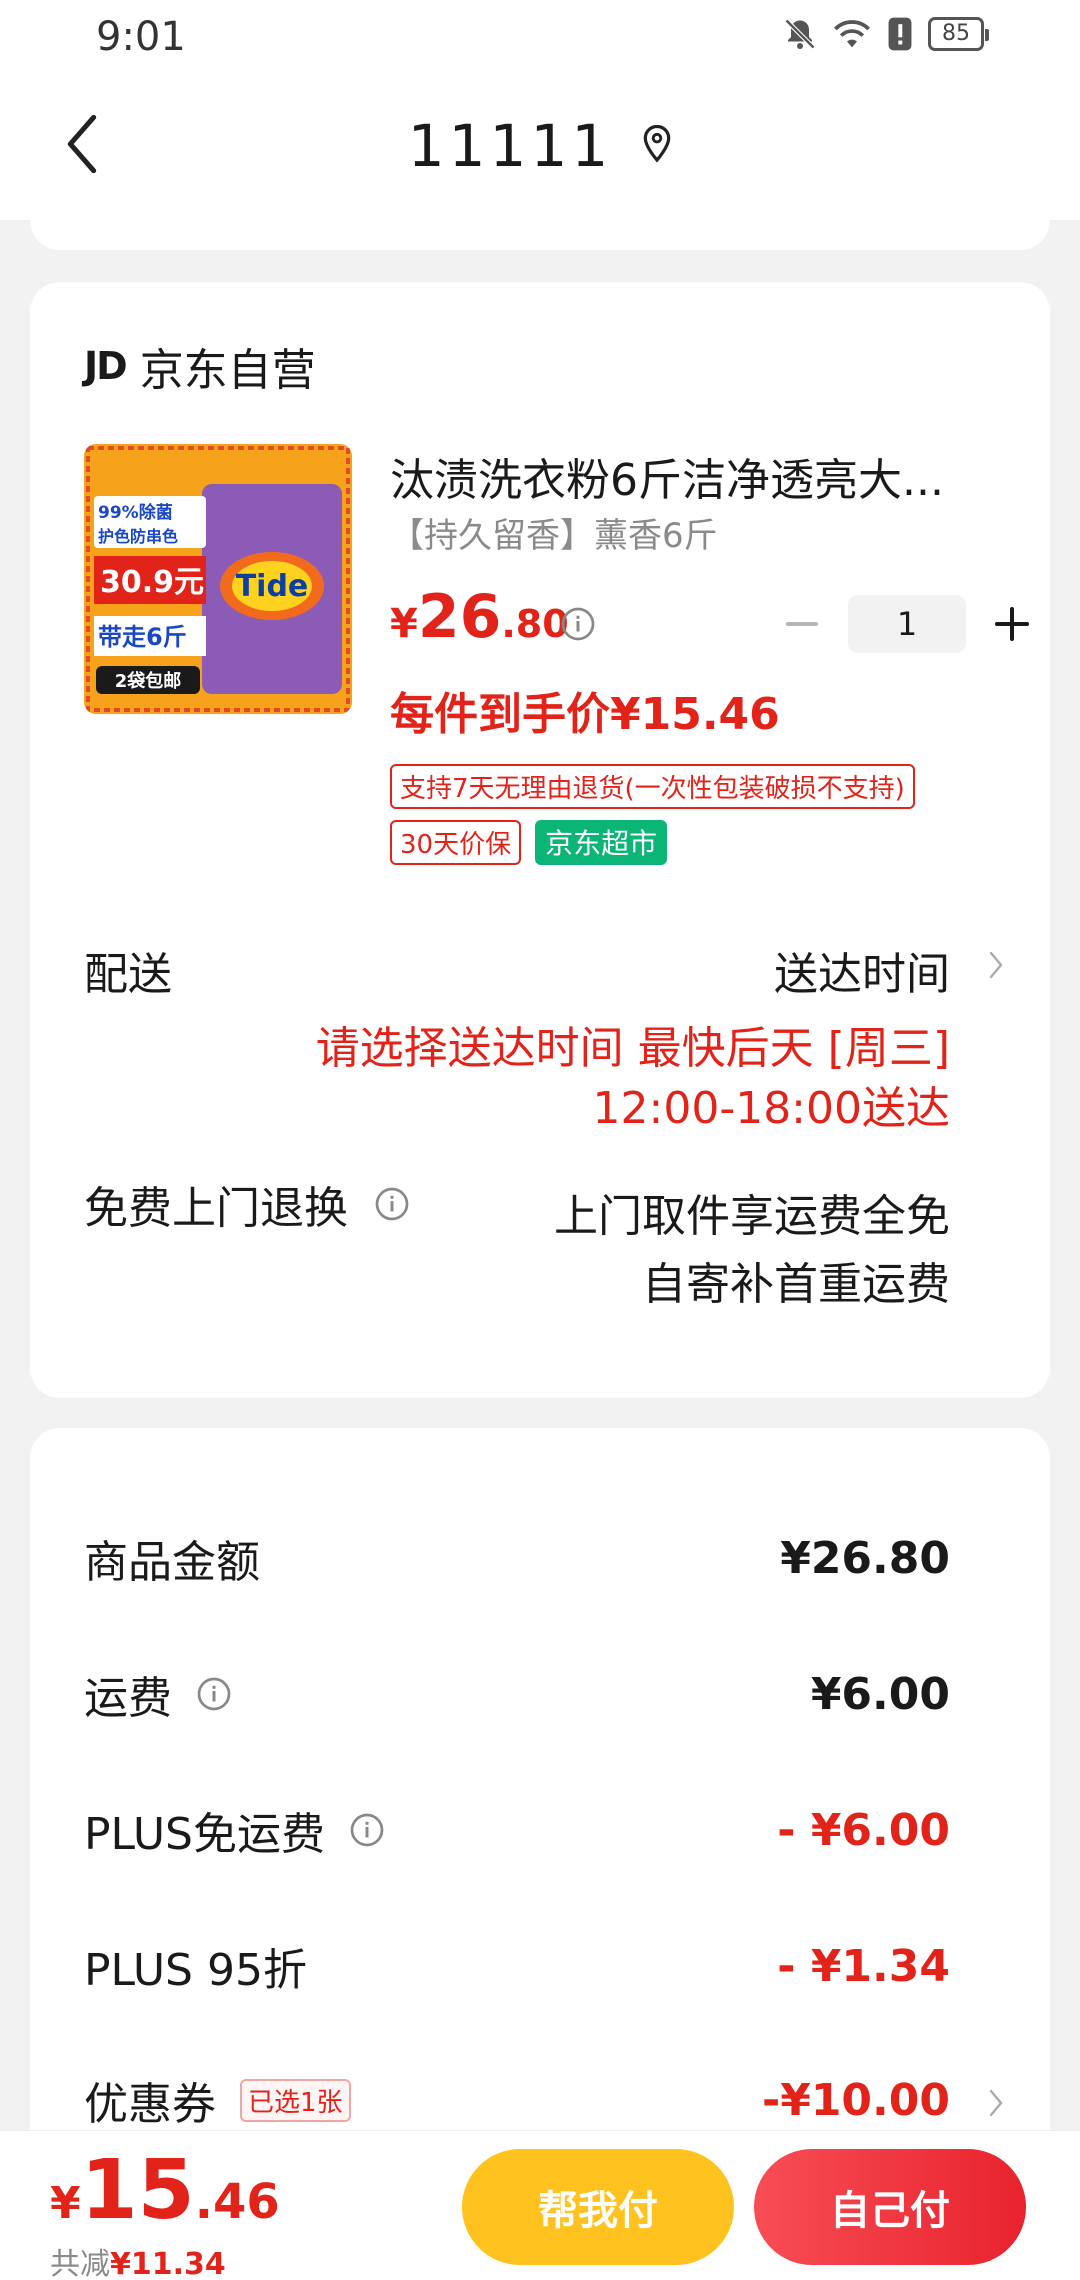 The width and height of the screenshot is (1080, 2280). I want to click on shop-name: 京东自营, so click(227, 370).